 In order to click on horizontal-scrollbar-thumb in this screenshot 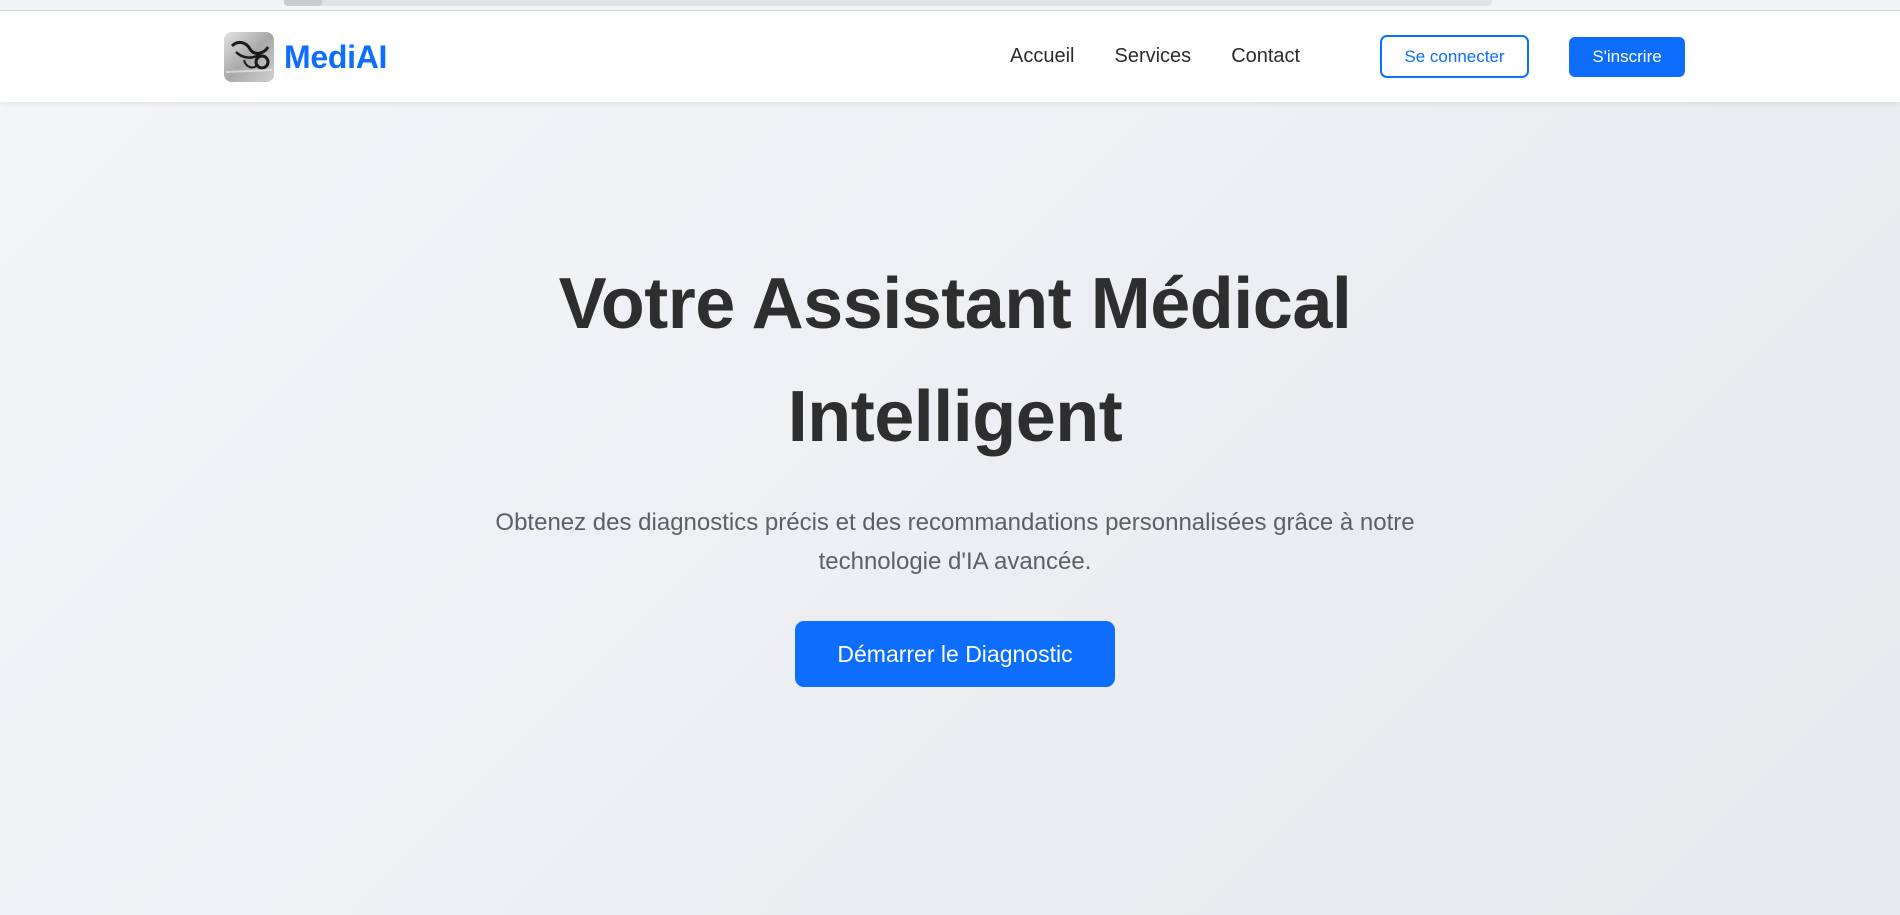, I will do `click(303, 3)`.